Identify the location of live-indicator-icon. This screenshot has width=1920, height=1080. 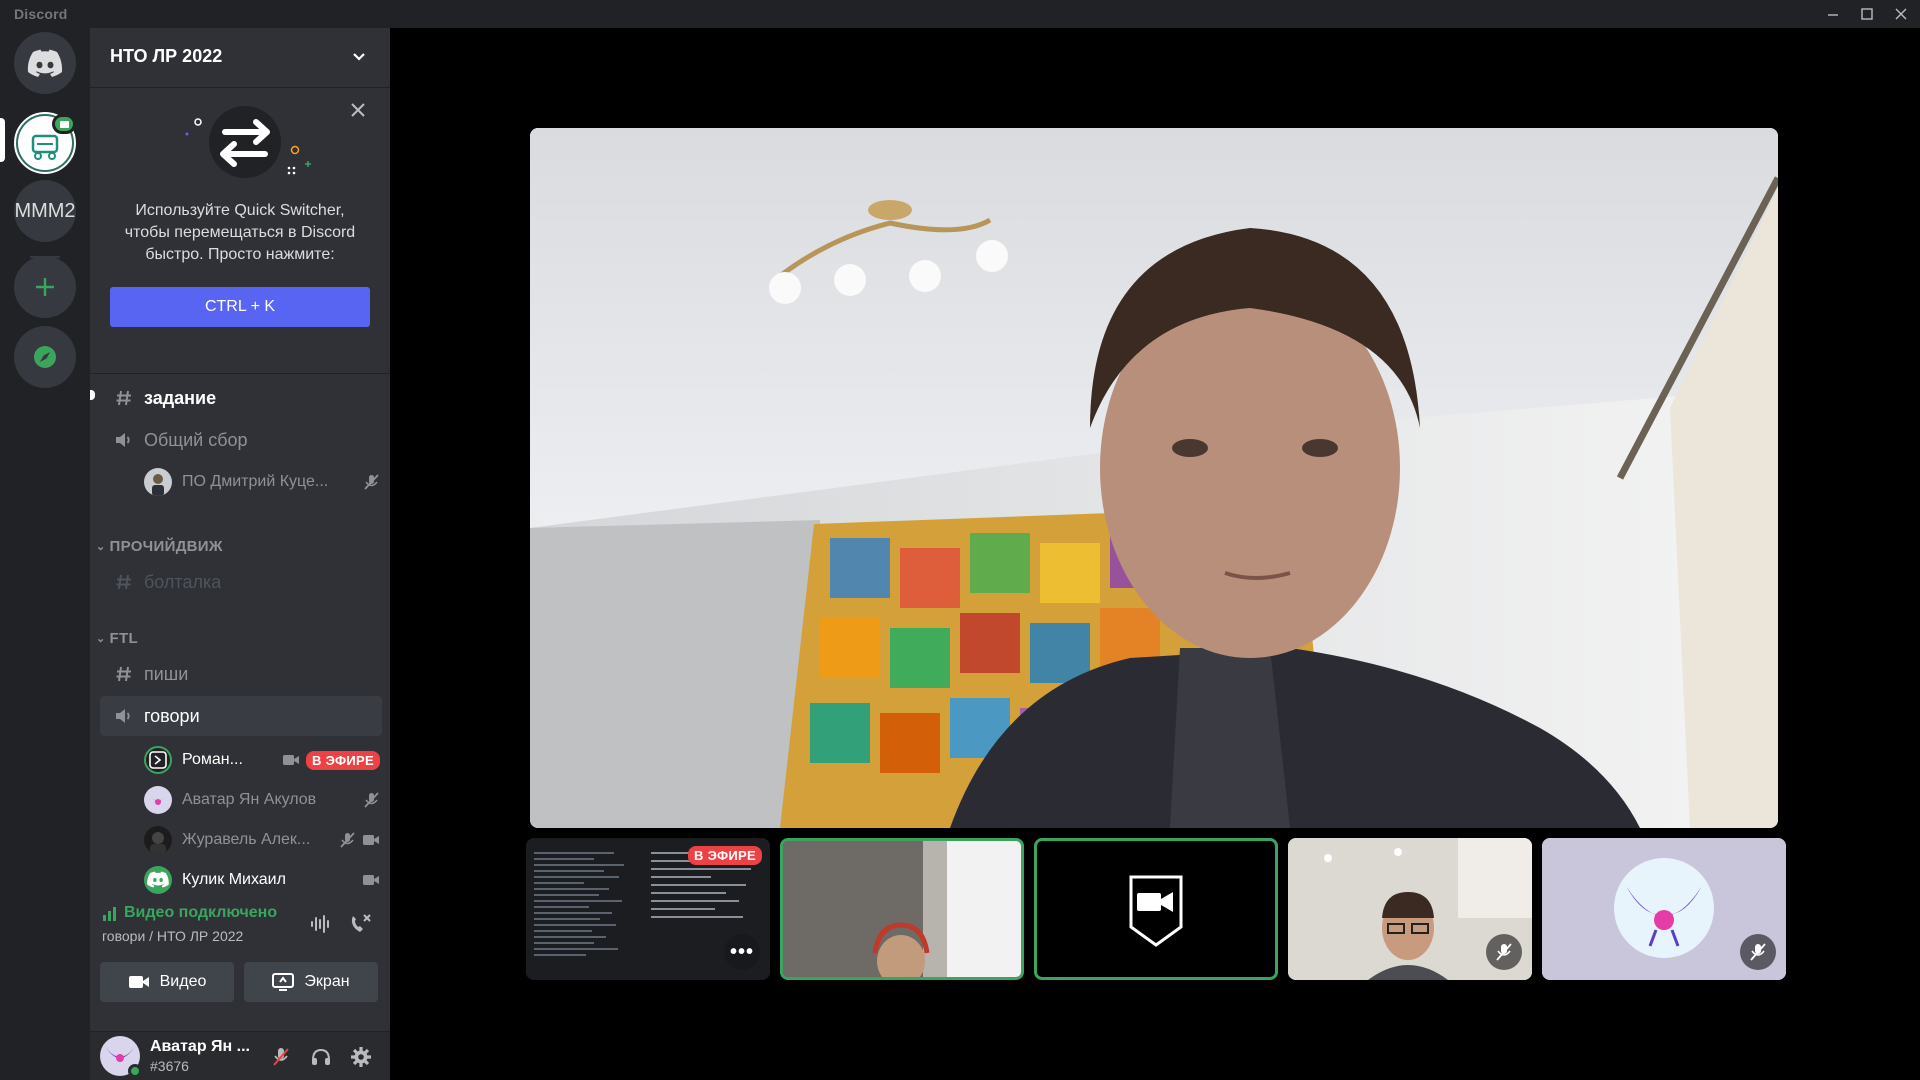
(64, 124).